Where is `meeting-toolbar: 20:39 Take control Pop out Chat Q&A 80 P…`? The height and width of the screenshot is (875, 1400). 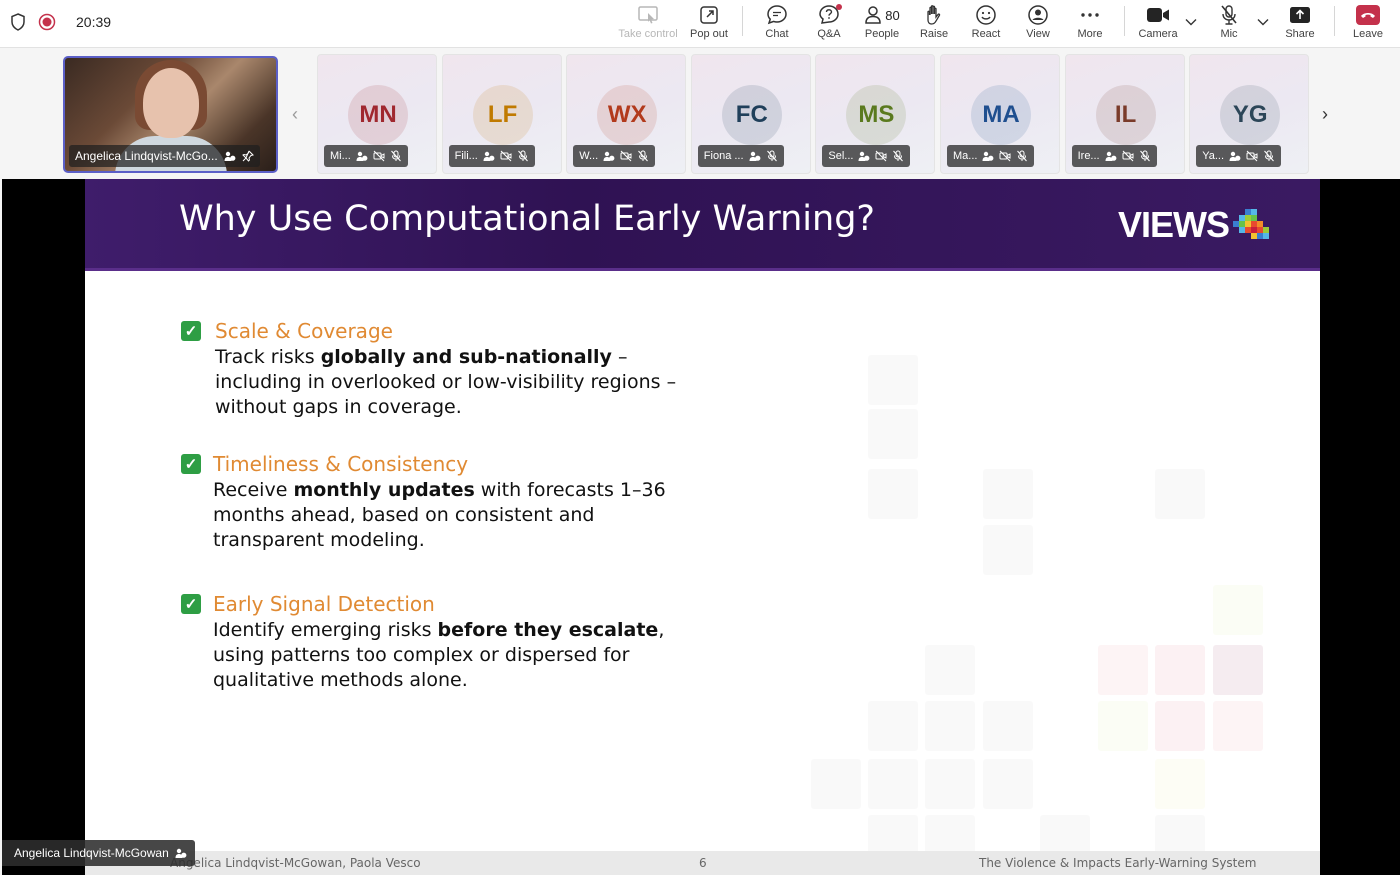
meeting-toolbar: 20:39 Take control Pop out Chat Q&A 80 P… is located at coordinates (700, 24).